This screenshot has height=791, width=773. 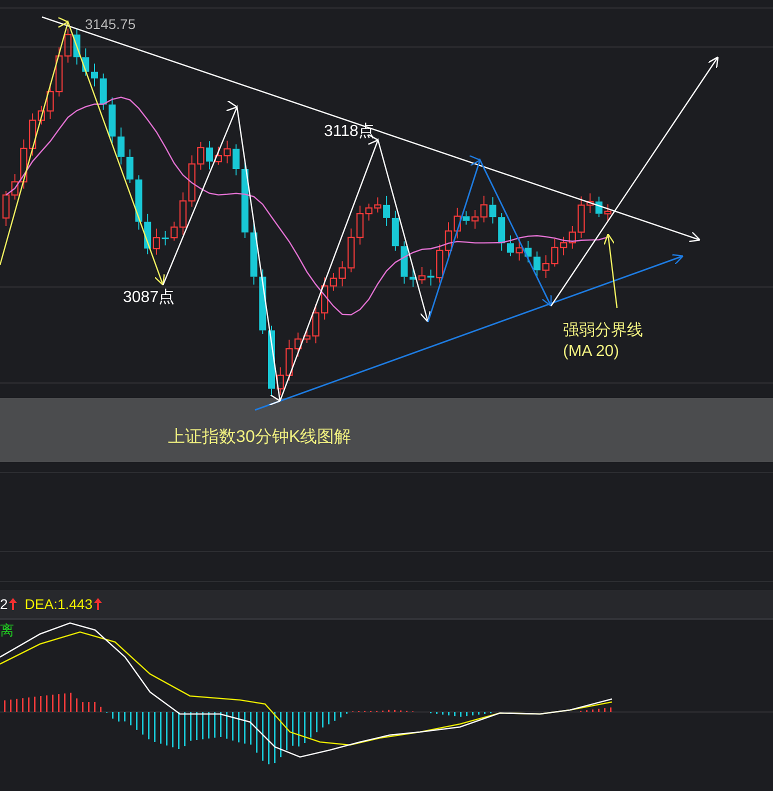 I want to click on price-label: 3145.75, so click(x=110, y=24).